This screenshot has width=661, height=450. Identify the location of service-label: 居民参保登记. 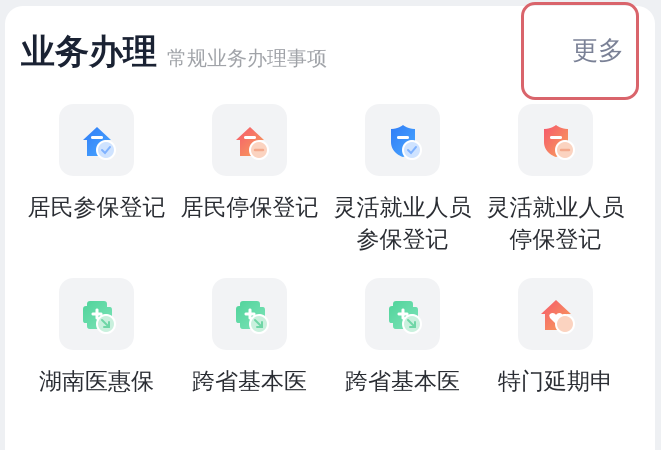
(97, 208).